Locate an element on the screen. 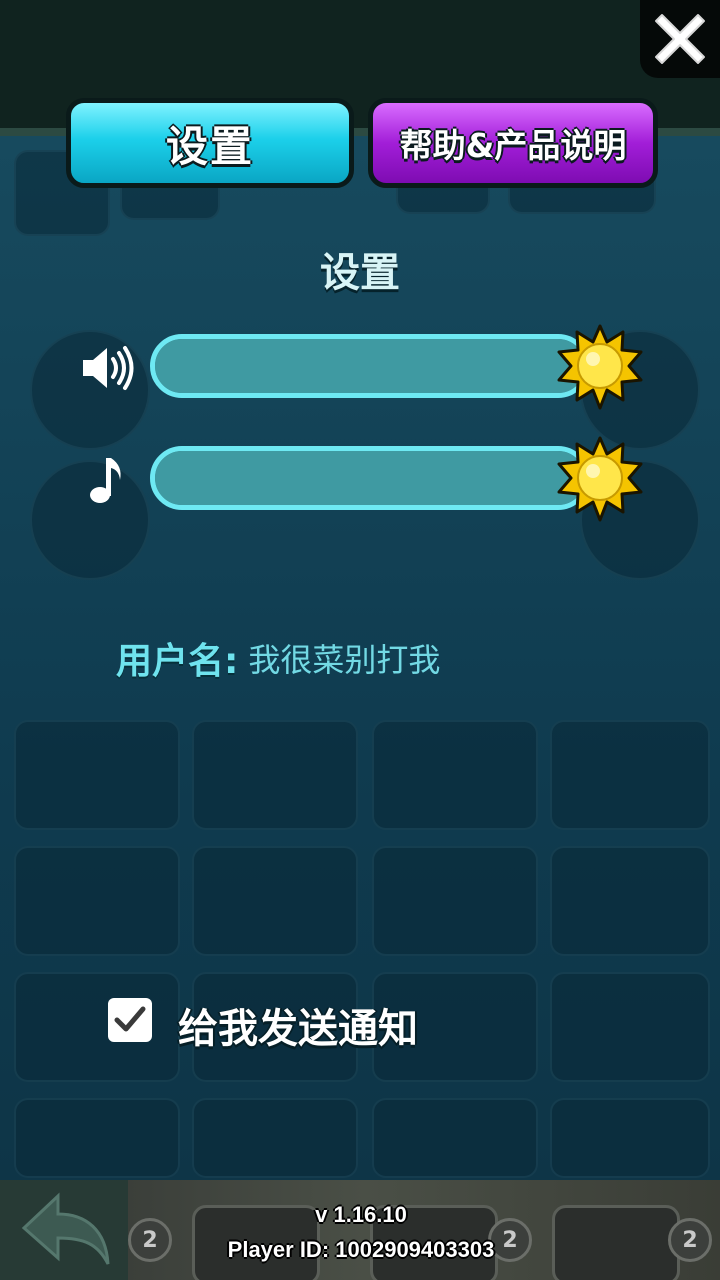 The image size is (720, 1280). music-note-icon is located at coordinates (107, 480).